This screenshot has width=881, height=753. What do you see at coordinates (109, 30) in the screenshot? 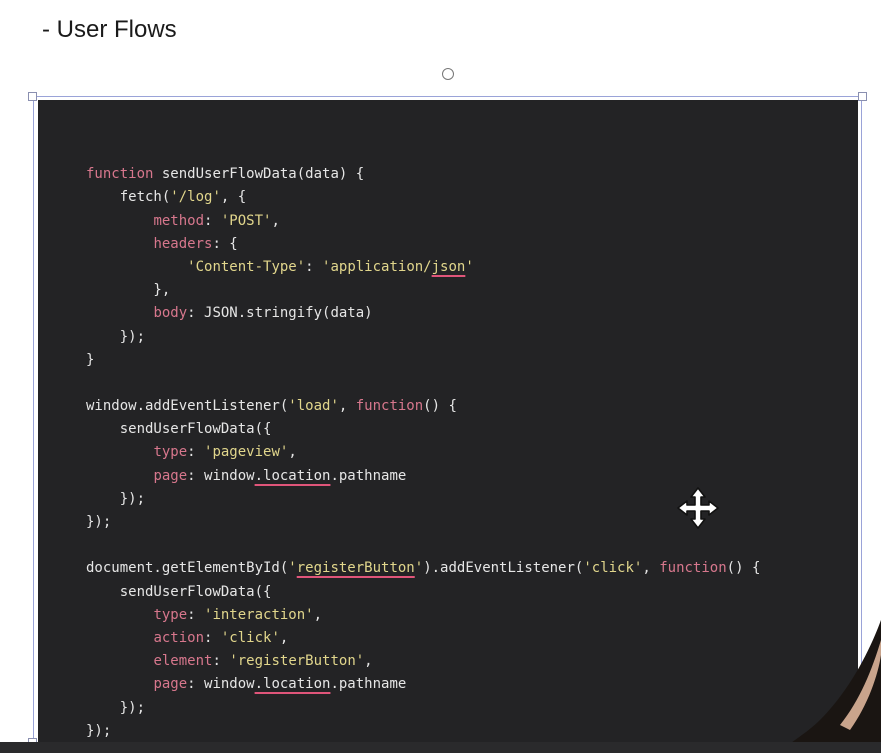
I see `slide-heading: - User Flows` at bounding box center [109, 30].